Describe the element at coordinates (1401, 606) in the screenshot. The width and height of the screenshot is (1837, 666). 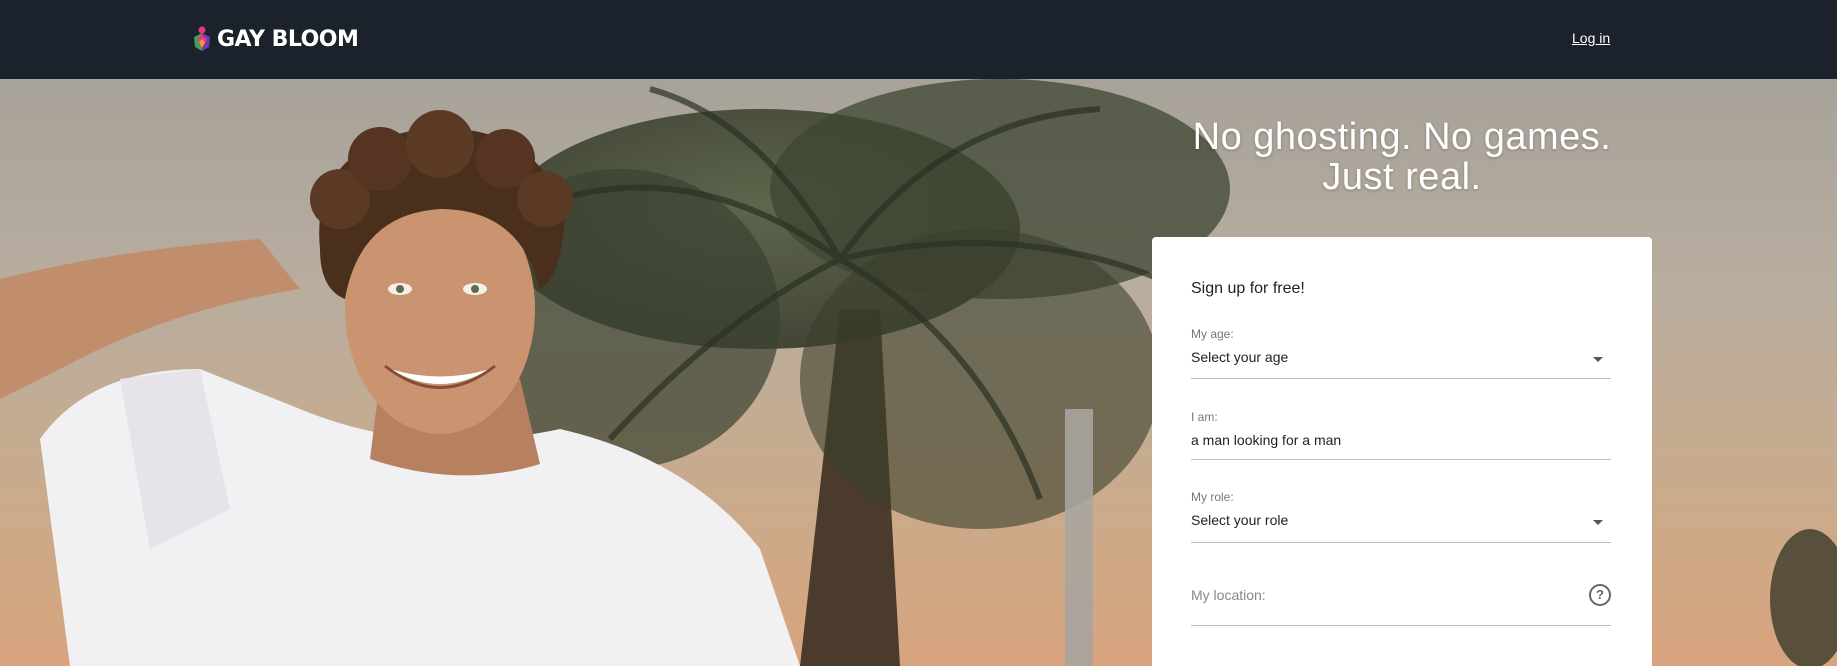
I see `location-input: My location: ?` at that location.